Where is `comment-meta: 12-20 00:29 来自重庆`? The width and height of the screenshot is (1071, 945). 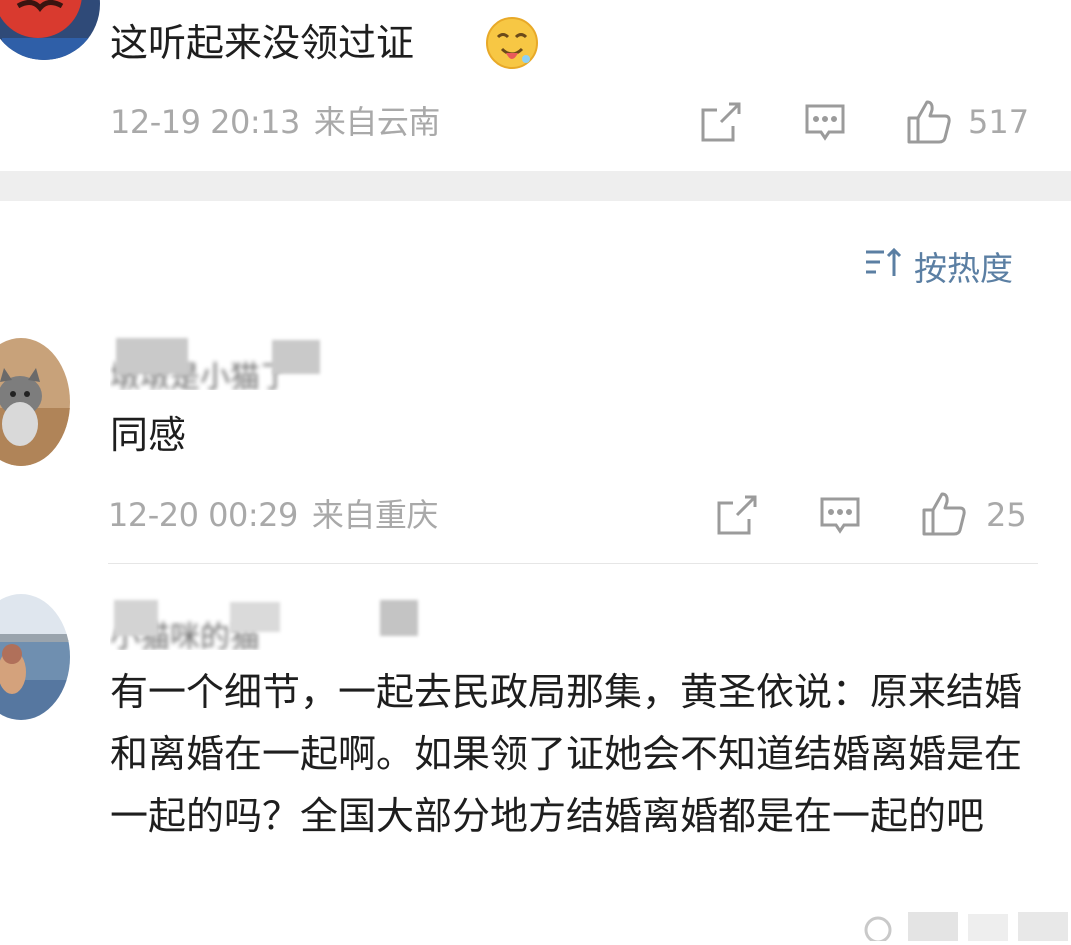 comment-meta: 12-20 00:29 来自重庆 is located at coordinates (273, 515).